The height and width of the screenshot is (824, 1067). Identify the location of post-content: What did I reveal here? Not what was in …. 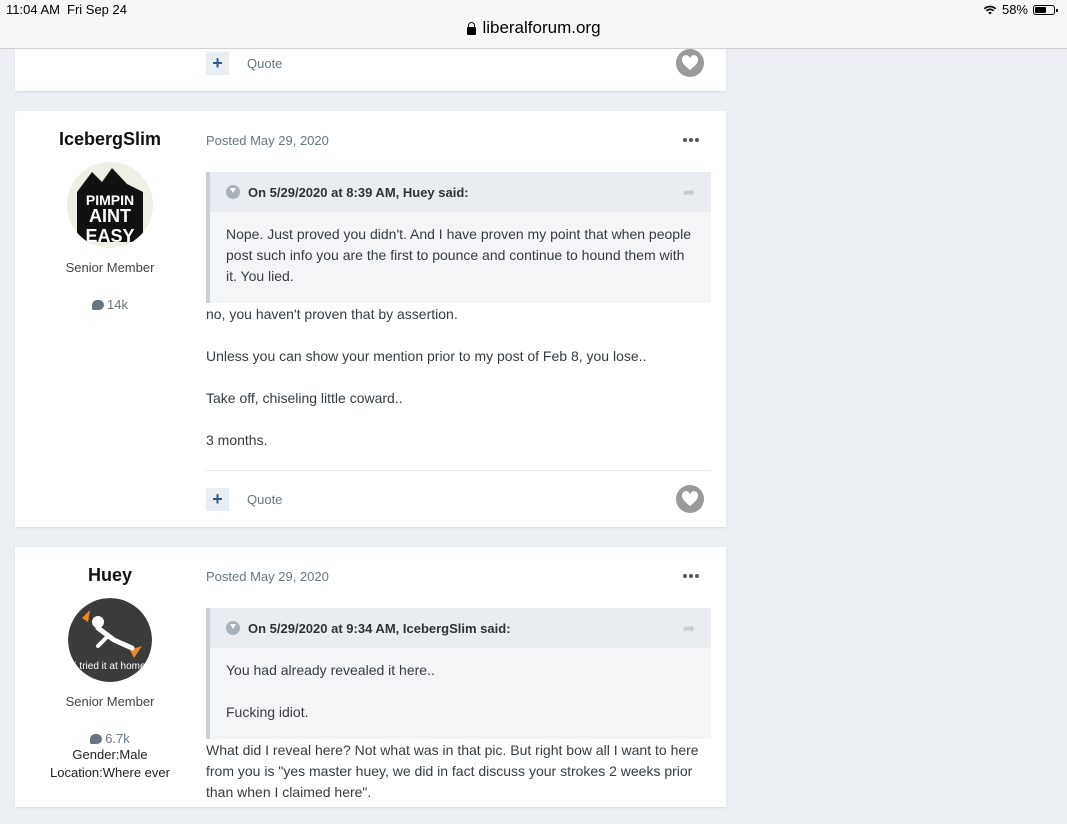
(458, 782).